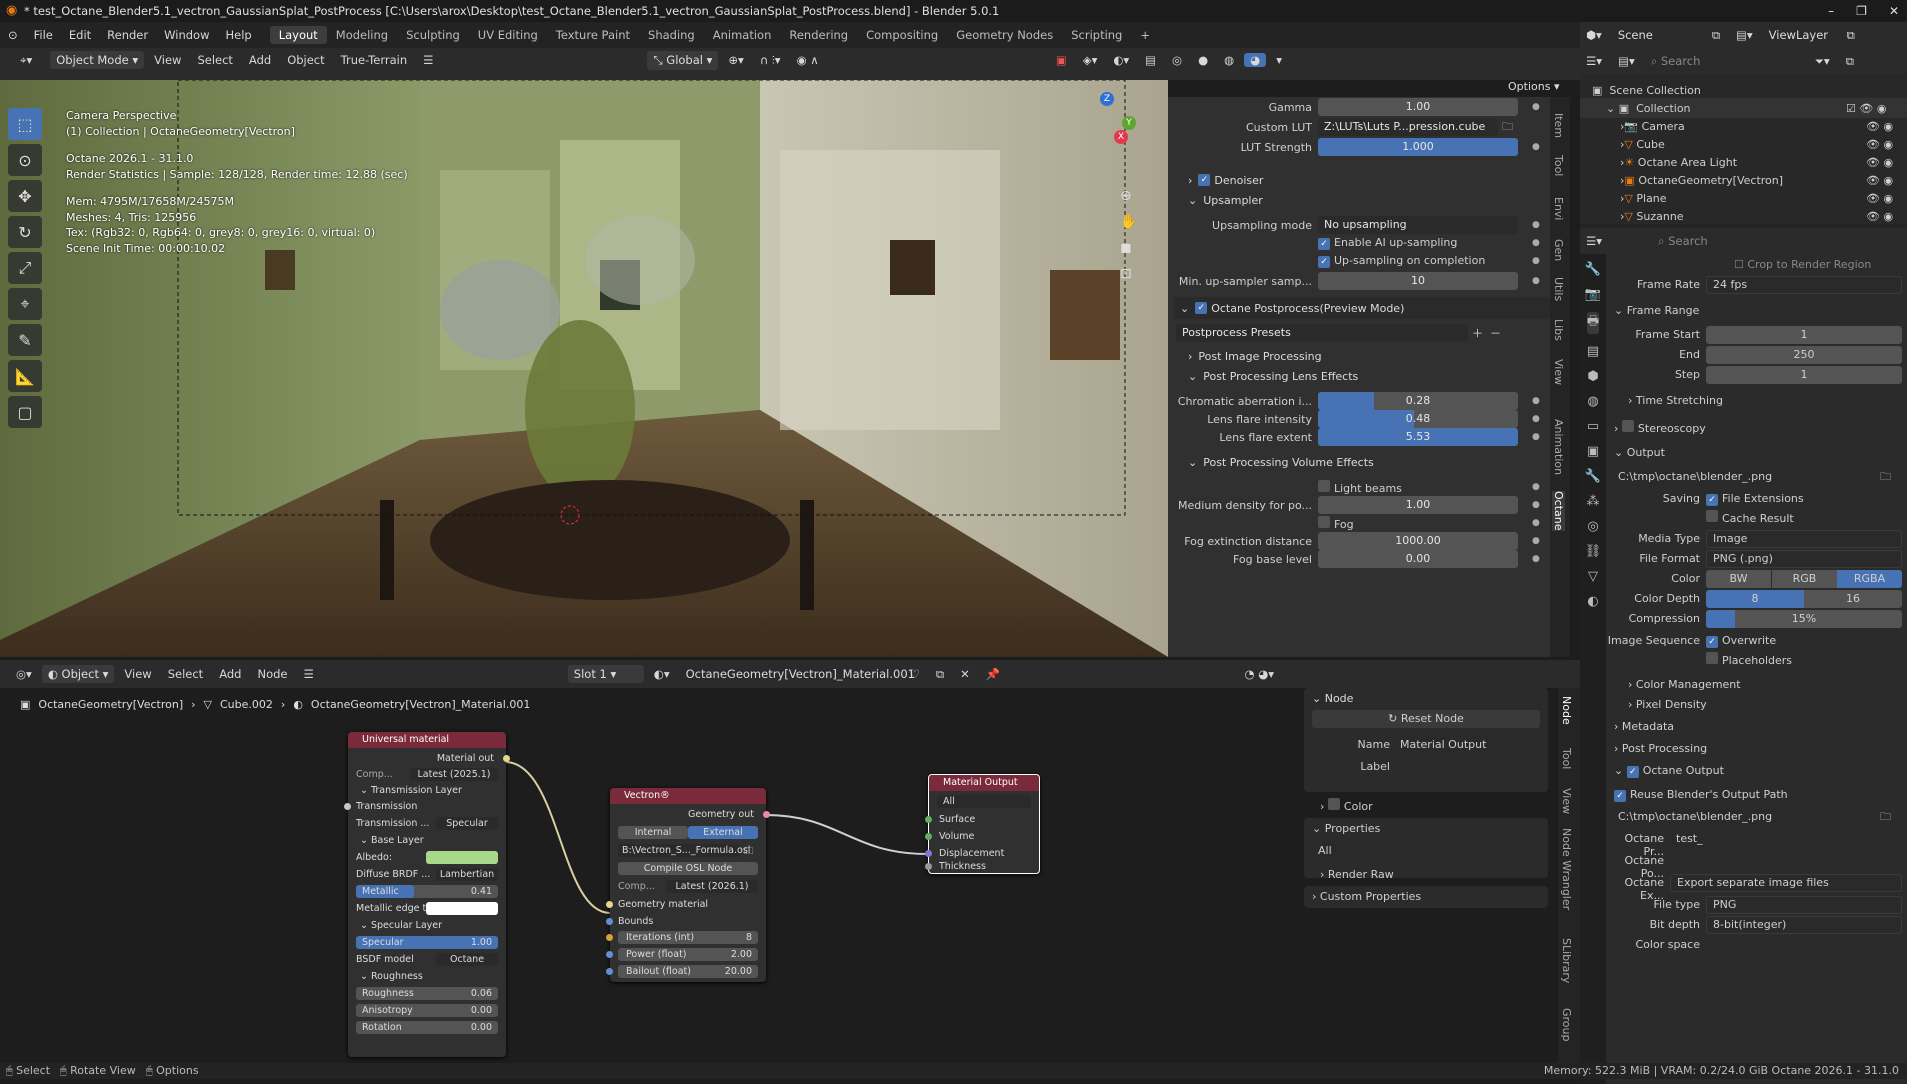  Describe the element at coordinates (1594, 61) in the screenshot. I see `outliner-type-icon: ☰▾` at that location.